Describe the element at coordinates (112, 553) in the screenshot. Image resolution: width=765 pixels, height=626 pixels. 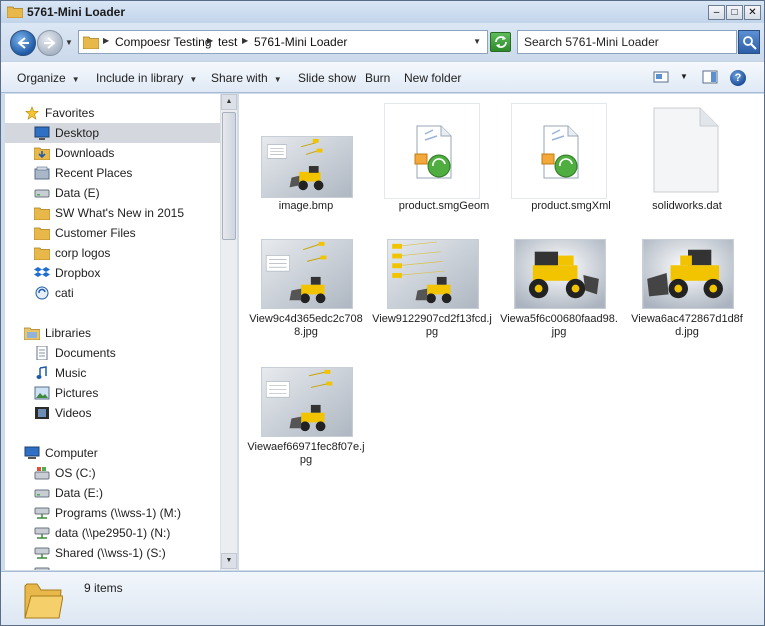
I see `sidebar-item-shared-s: Shared (\\wss-1) (S:)` at that location.